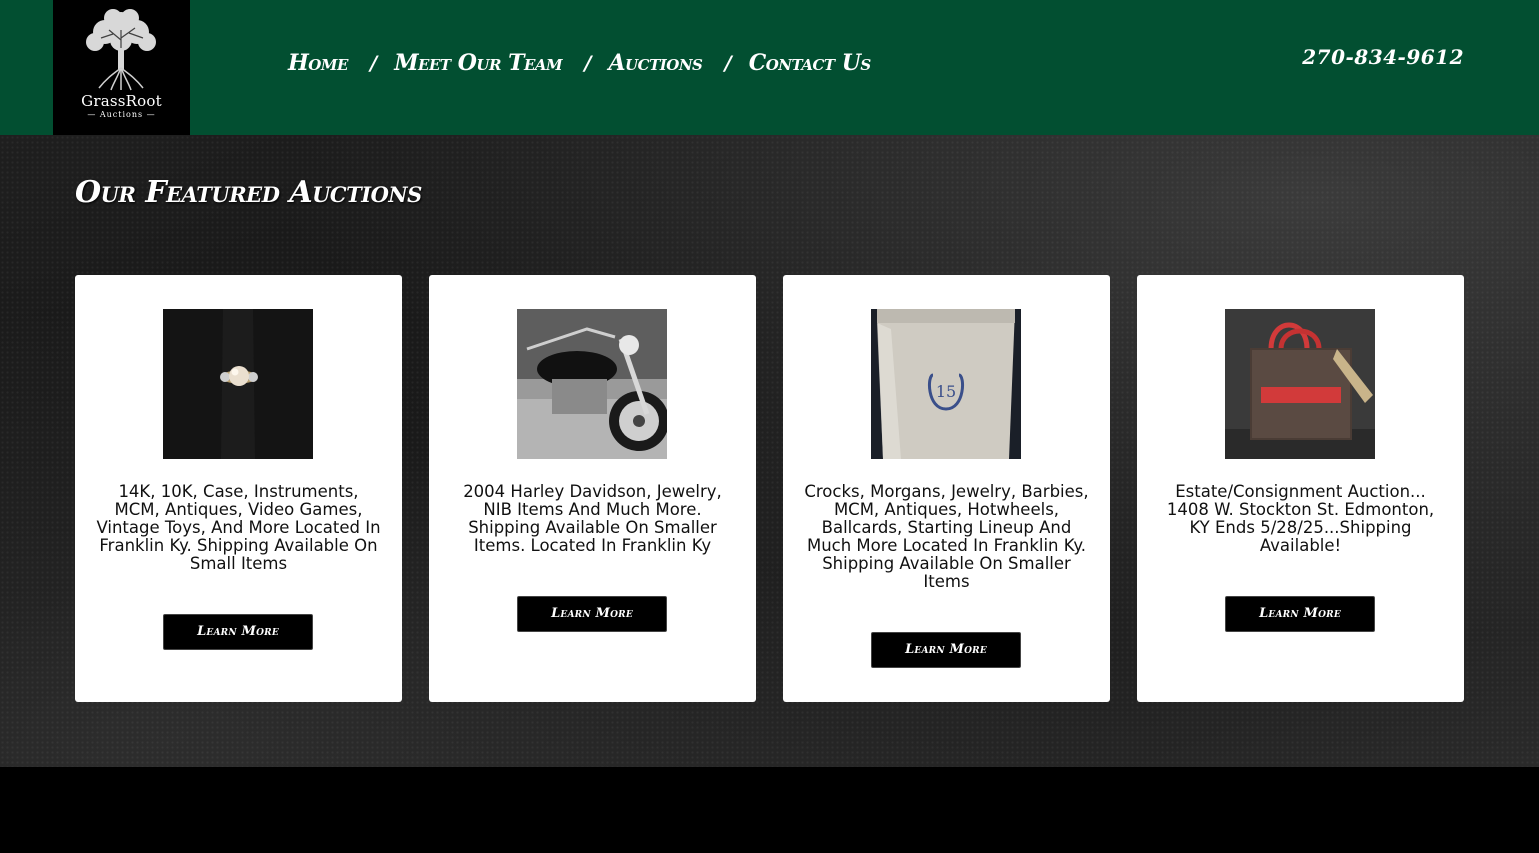  Describe the element at coordinates (810, 63) in the screenshot. I see `nav-contact-us: Contact Us` at that location.